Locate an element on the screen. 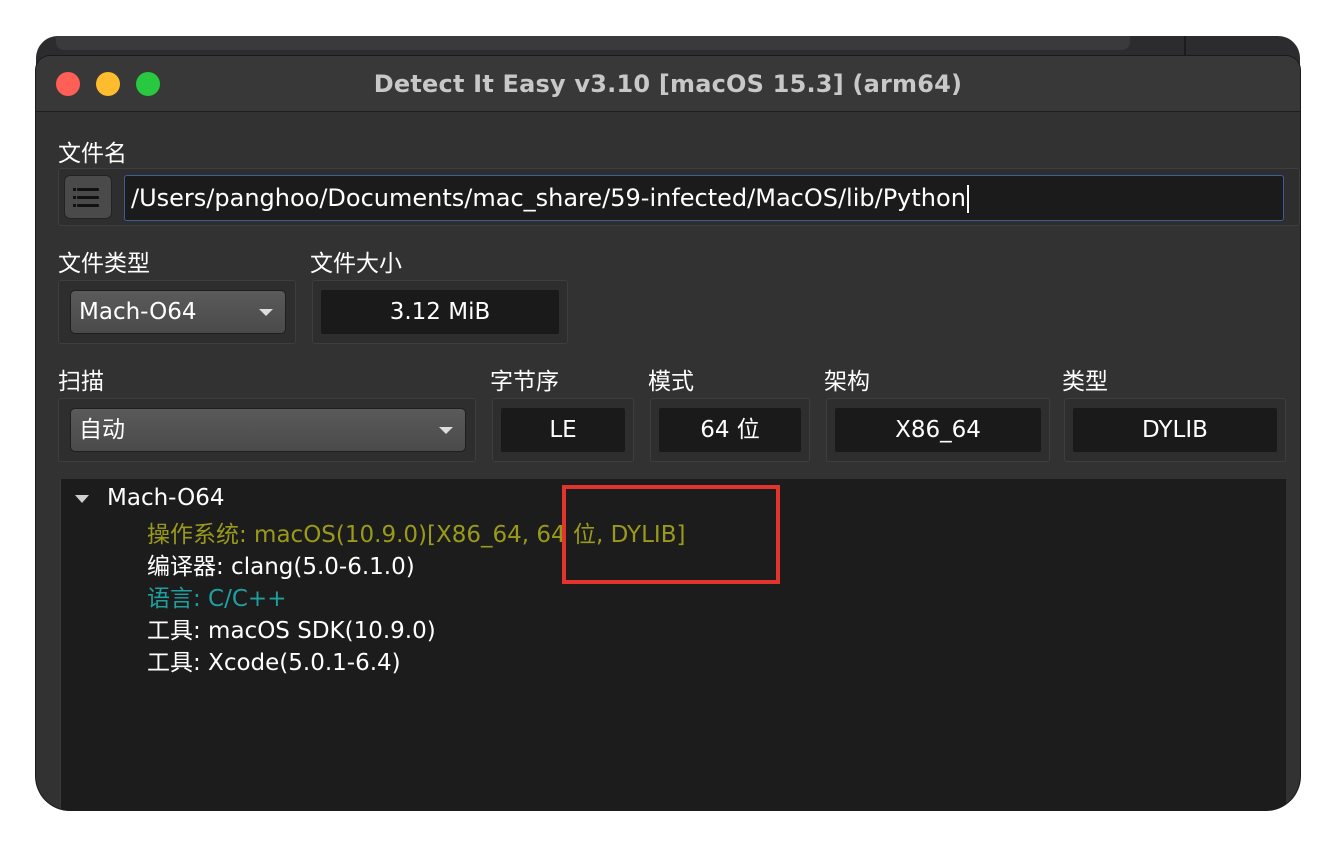 This screenshot has width=1336, height=846. mode-label: 模式 is located at coordinates (671, 382).